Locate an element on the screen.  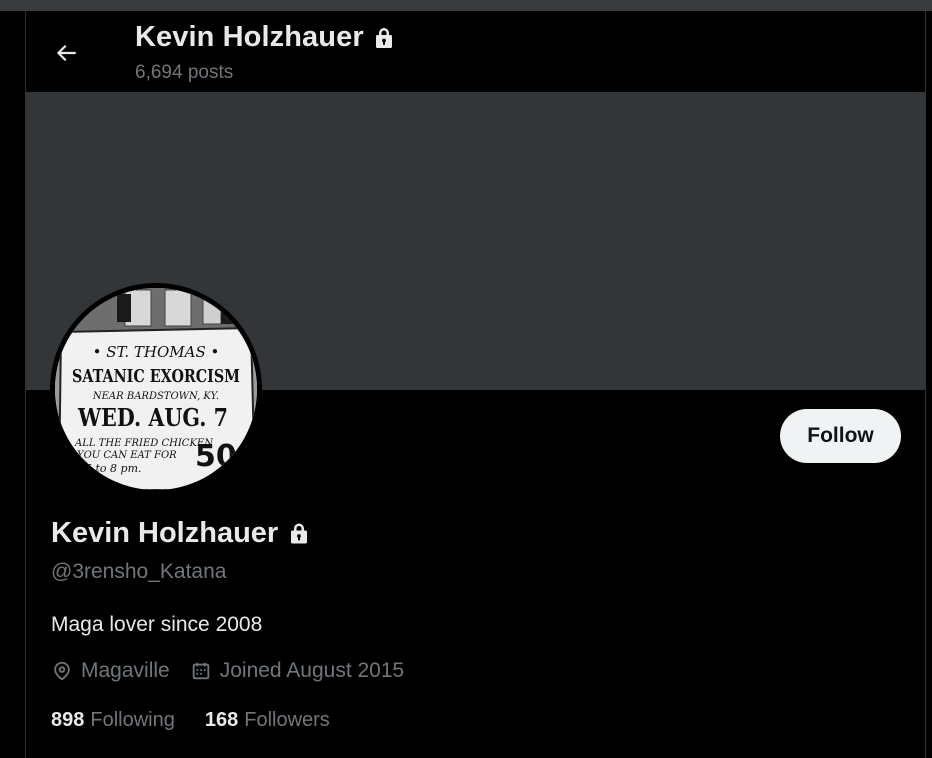
avatar-sign-price: 50 is located at coordinates (216, 456).